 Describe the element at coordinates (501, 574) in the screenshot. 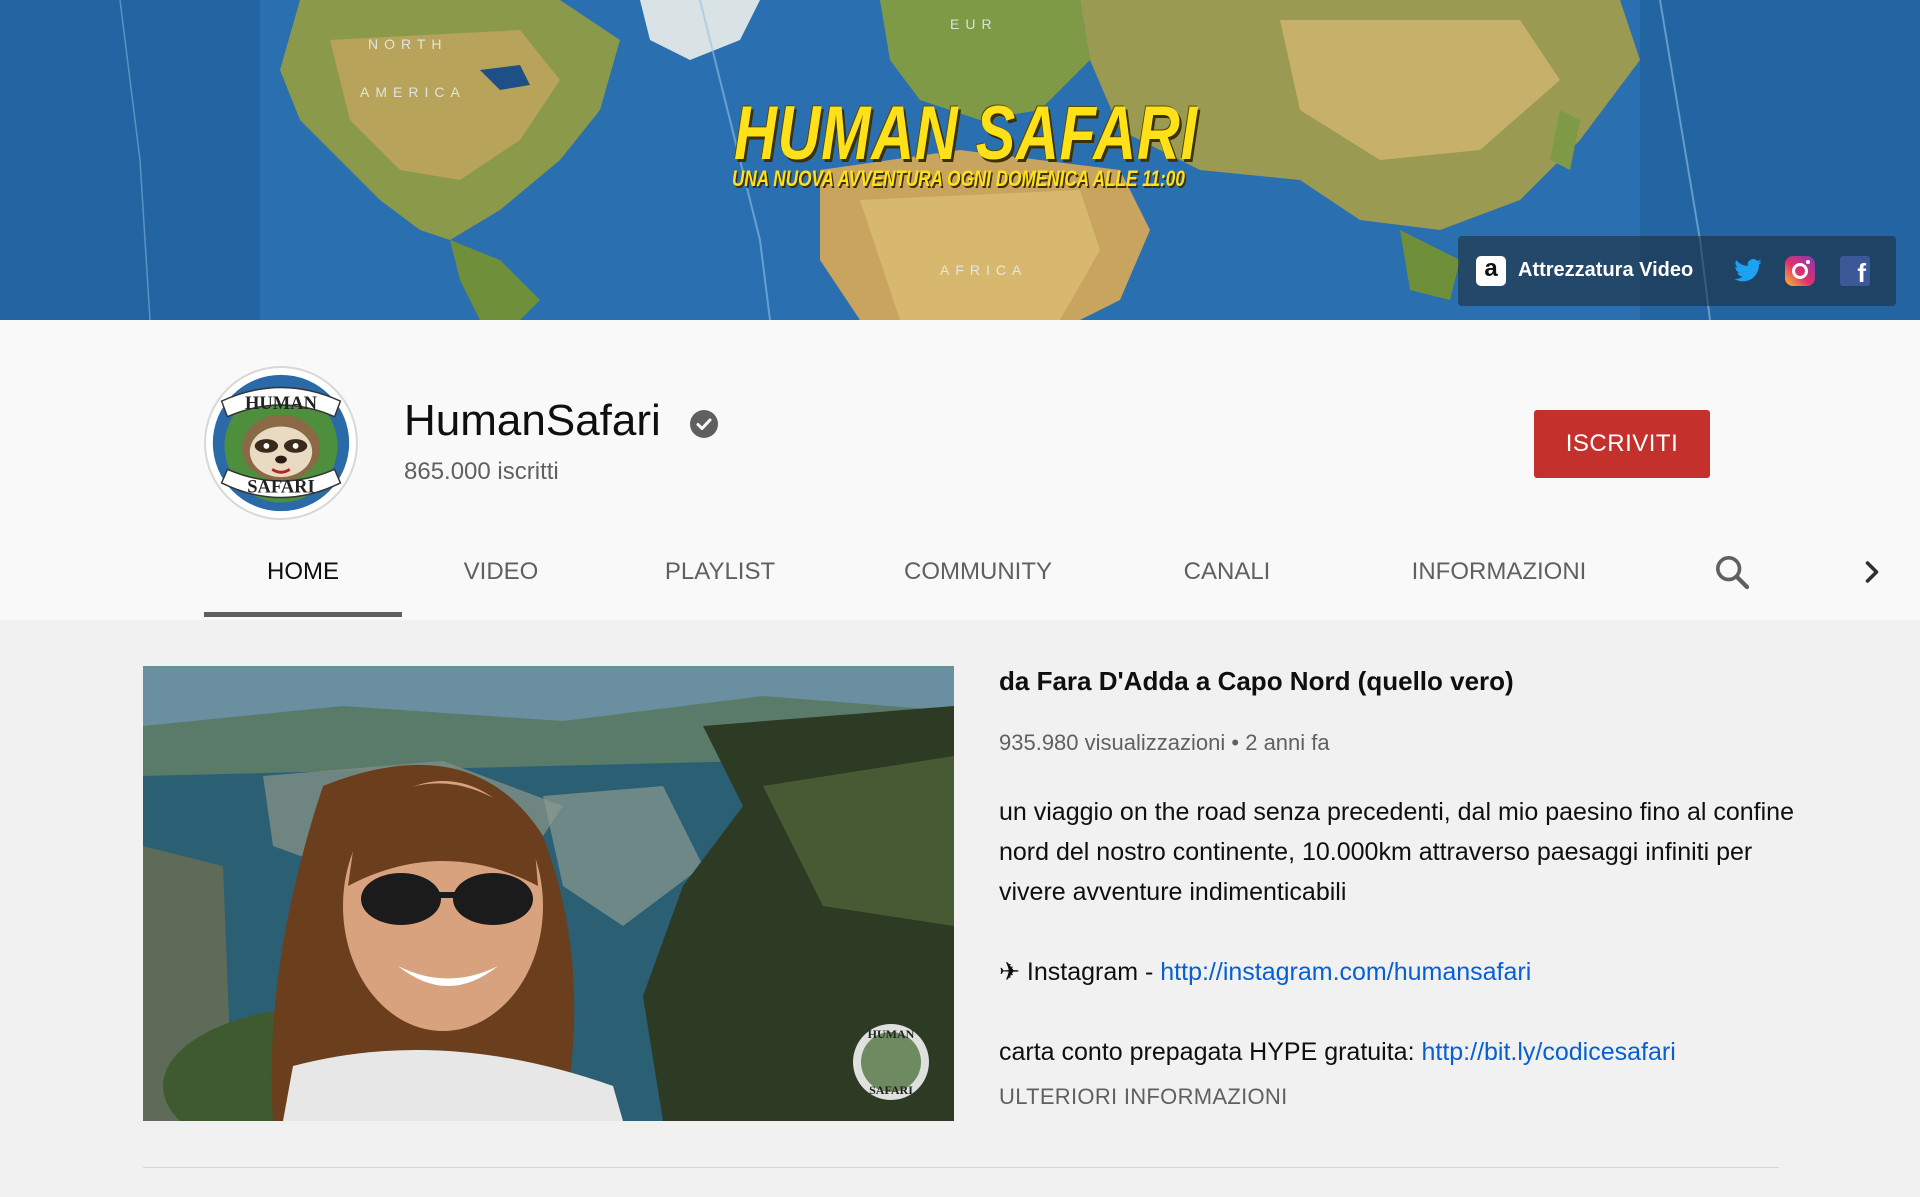

I see `tab-video: VIDEO` at that location.